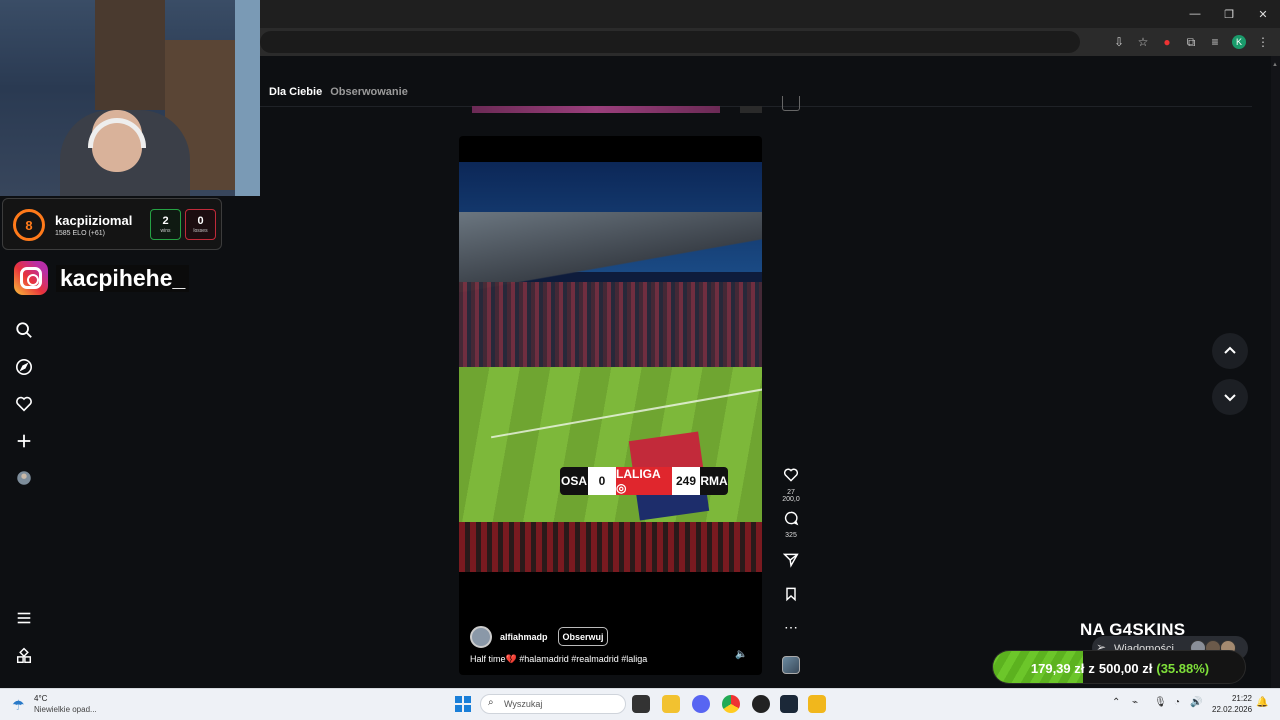  I want to click on tab-following: Obserwowanie, so click(369, 92).